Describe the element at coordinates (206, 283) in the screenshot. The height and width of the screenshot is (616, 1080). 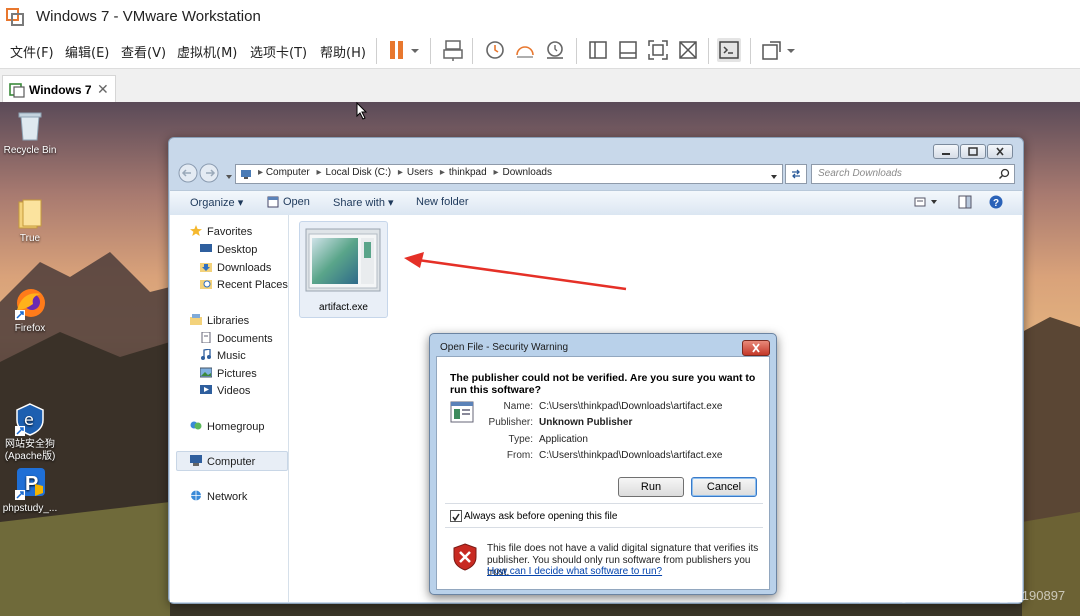
I see `recent-places-icon` at that location.